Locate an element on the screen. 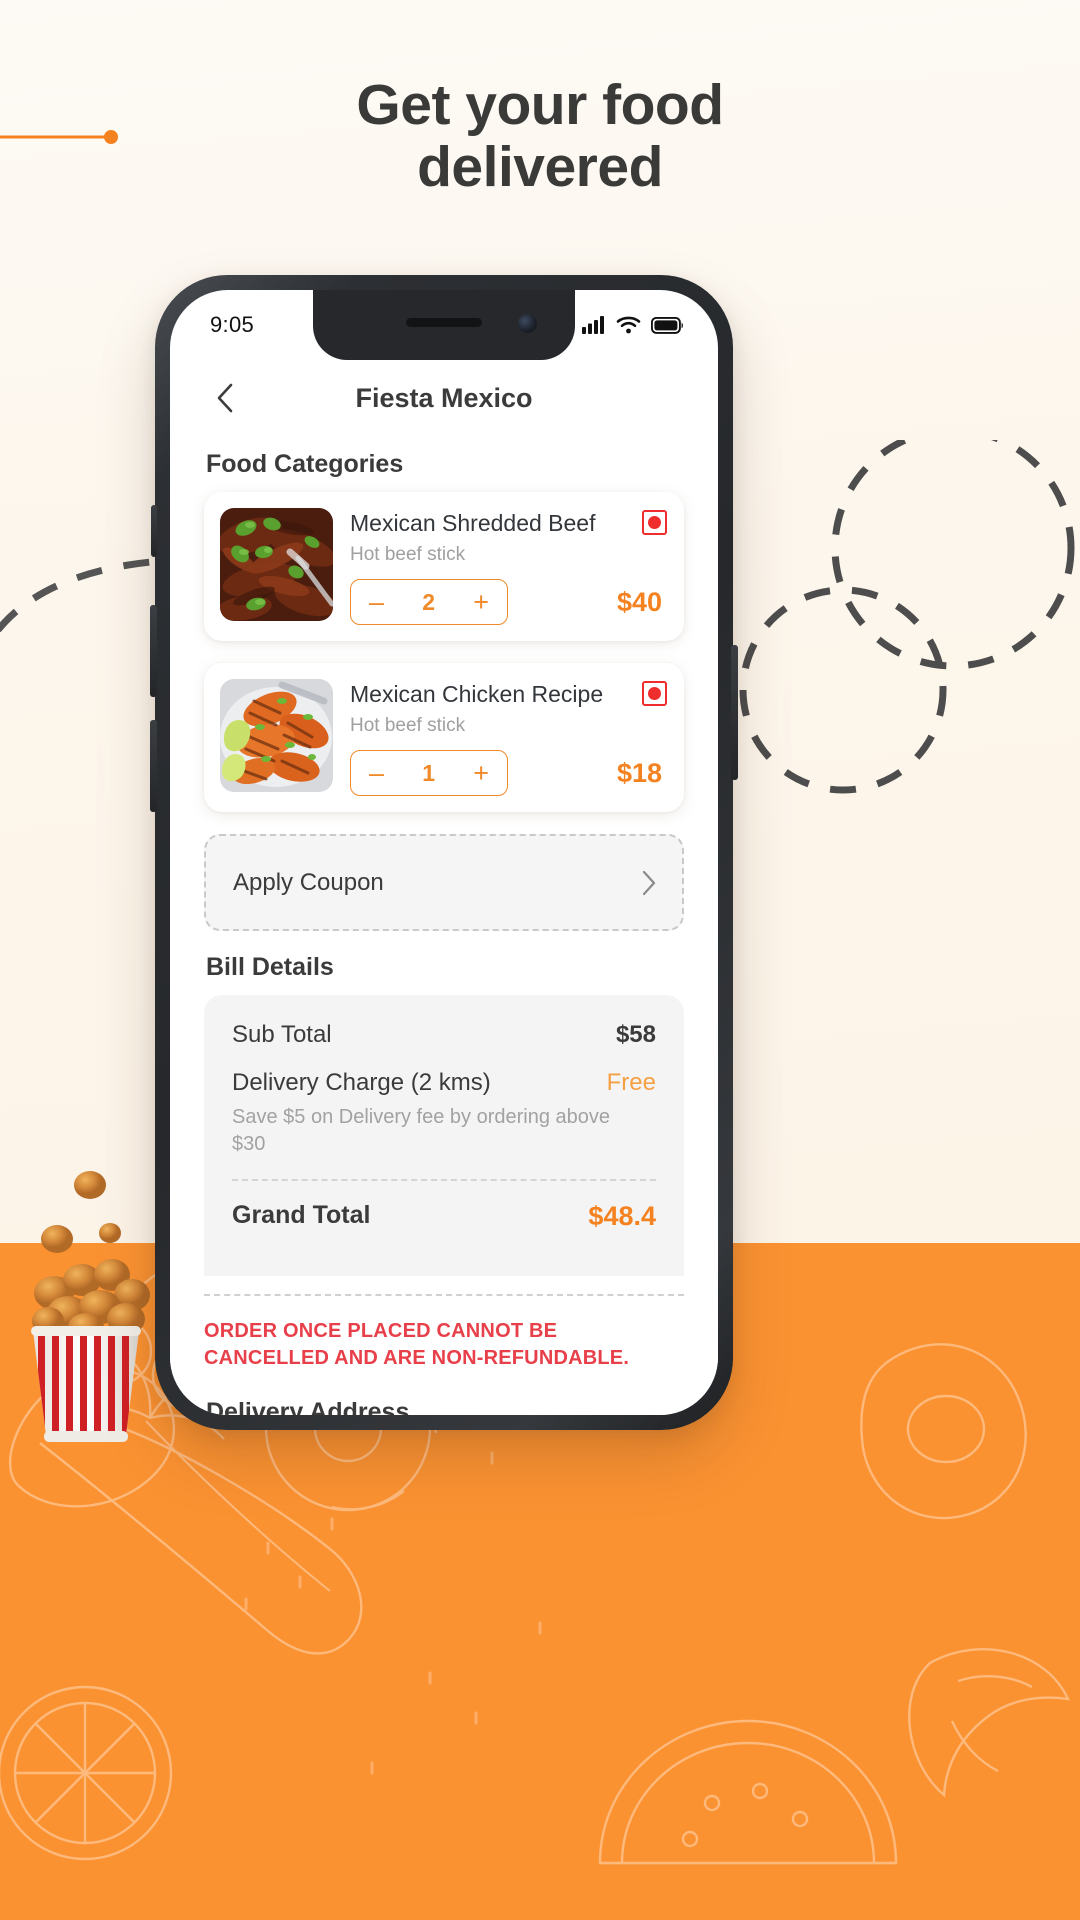 The width and height of the screenshot is (1080, 1920). delivery-address-heading: Delivery Address is located at coordinates (308, 1406).